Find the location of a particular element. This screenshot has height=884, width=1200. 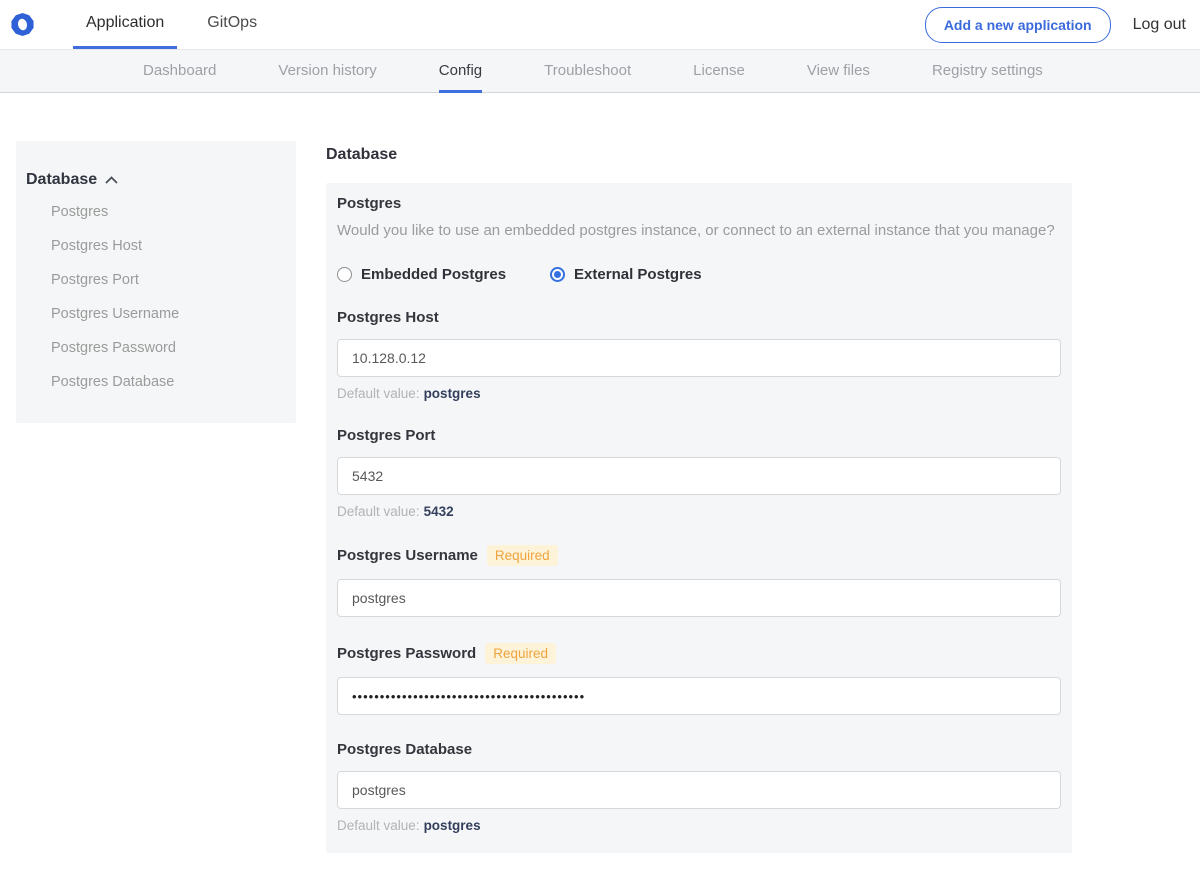

section-title: Database is located at coordinates (362, 154).